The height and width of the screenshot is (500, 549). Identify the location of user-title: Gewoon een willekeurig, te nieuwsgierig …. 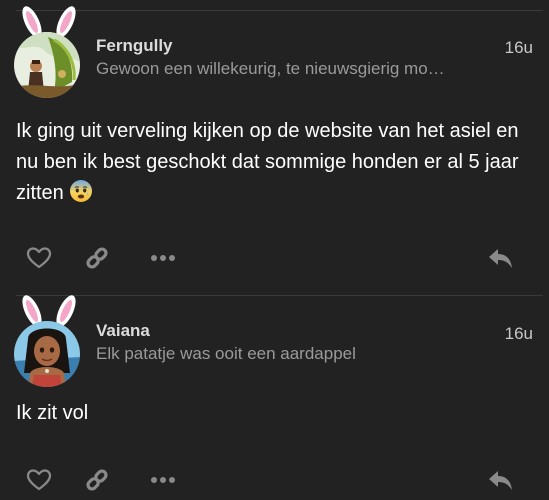
(270, 68).